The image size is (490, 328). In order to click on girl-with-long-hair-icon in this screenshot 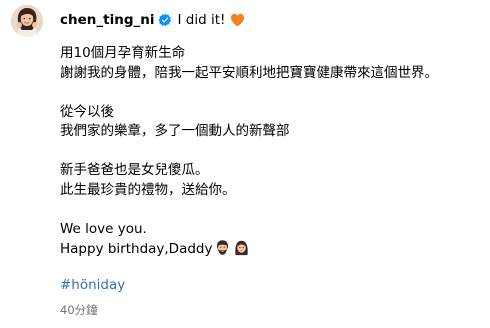, I will do `click(241, 247)`.